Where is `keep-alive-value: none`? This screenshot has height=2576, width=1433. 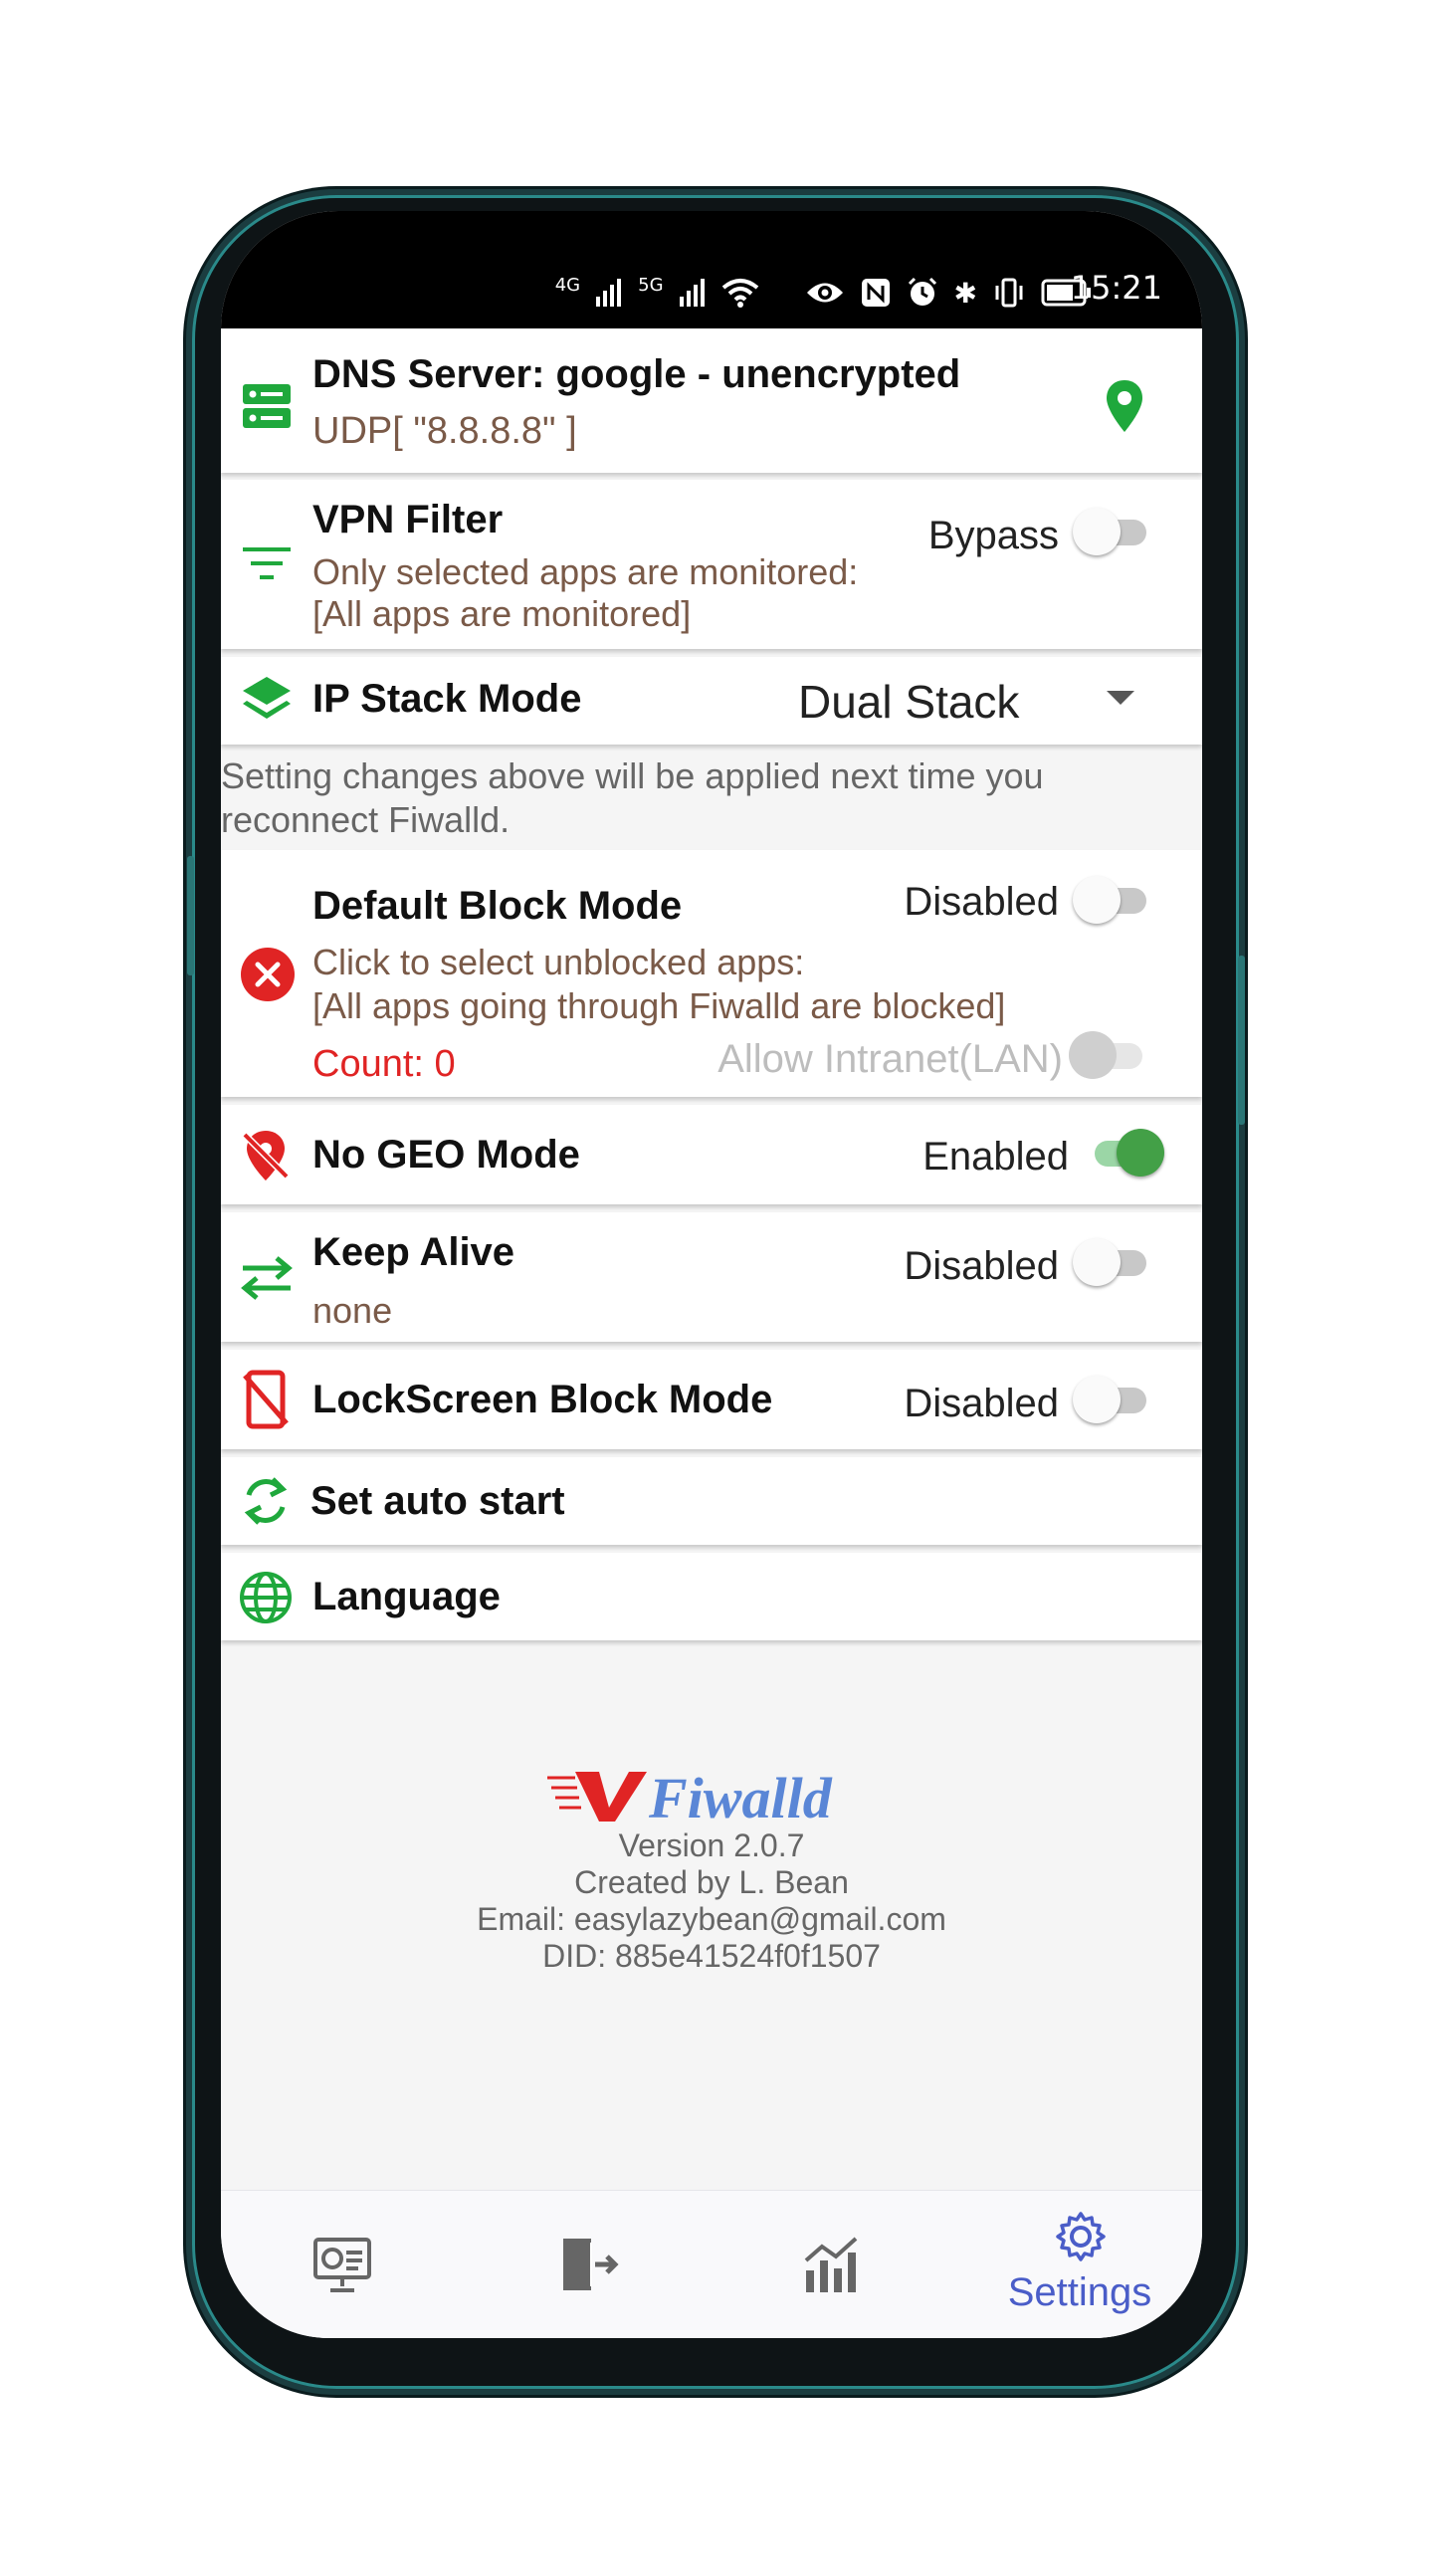 keep-alive-value: none is located at coordinates (352, 1310).